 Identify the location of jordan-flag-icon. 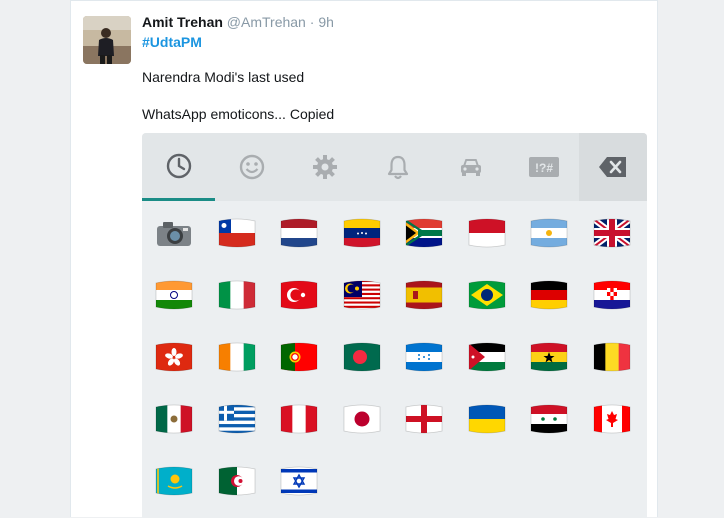
(486, 357).